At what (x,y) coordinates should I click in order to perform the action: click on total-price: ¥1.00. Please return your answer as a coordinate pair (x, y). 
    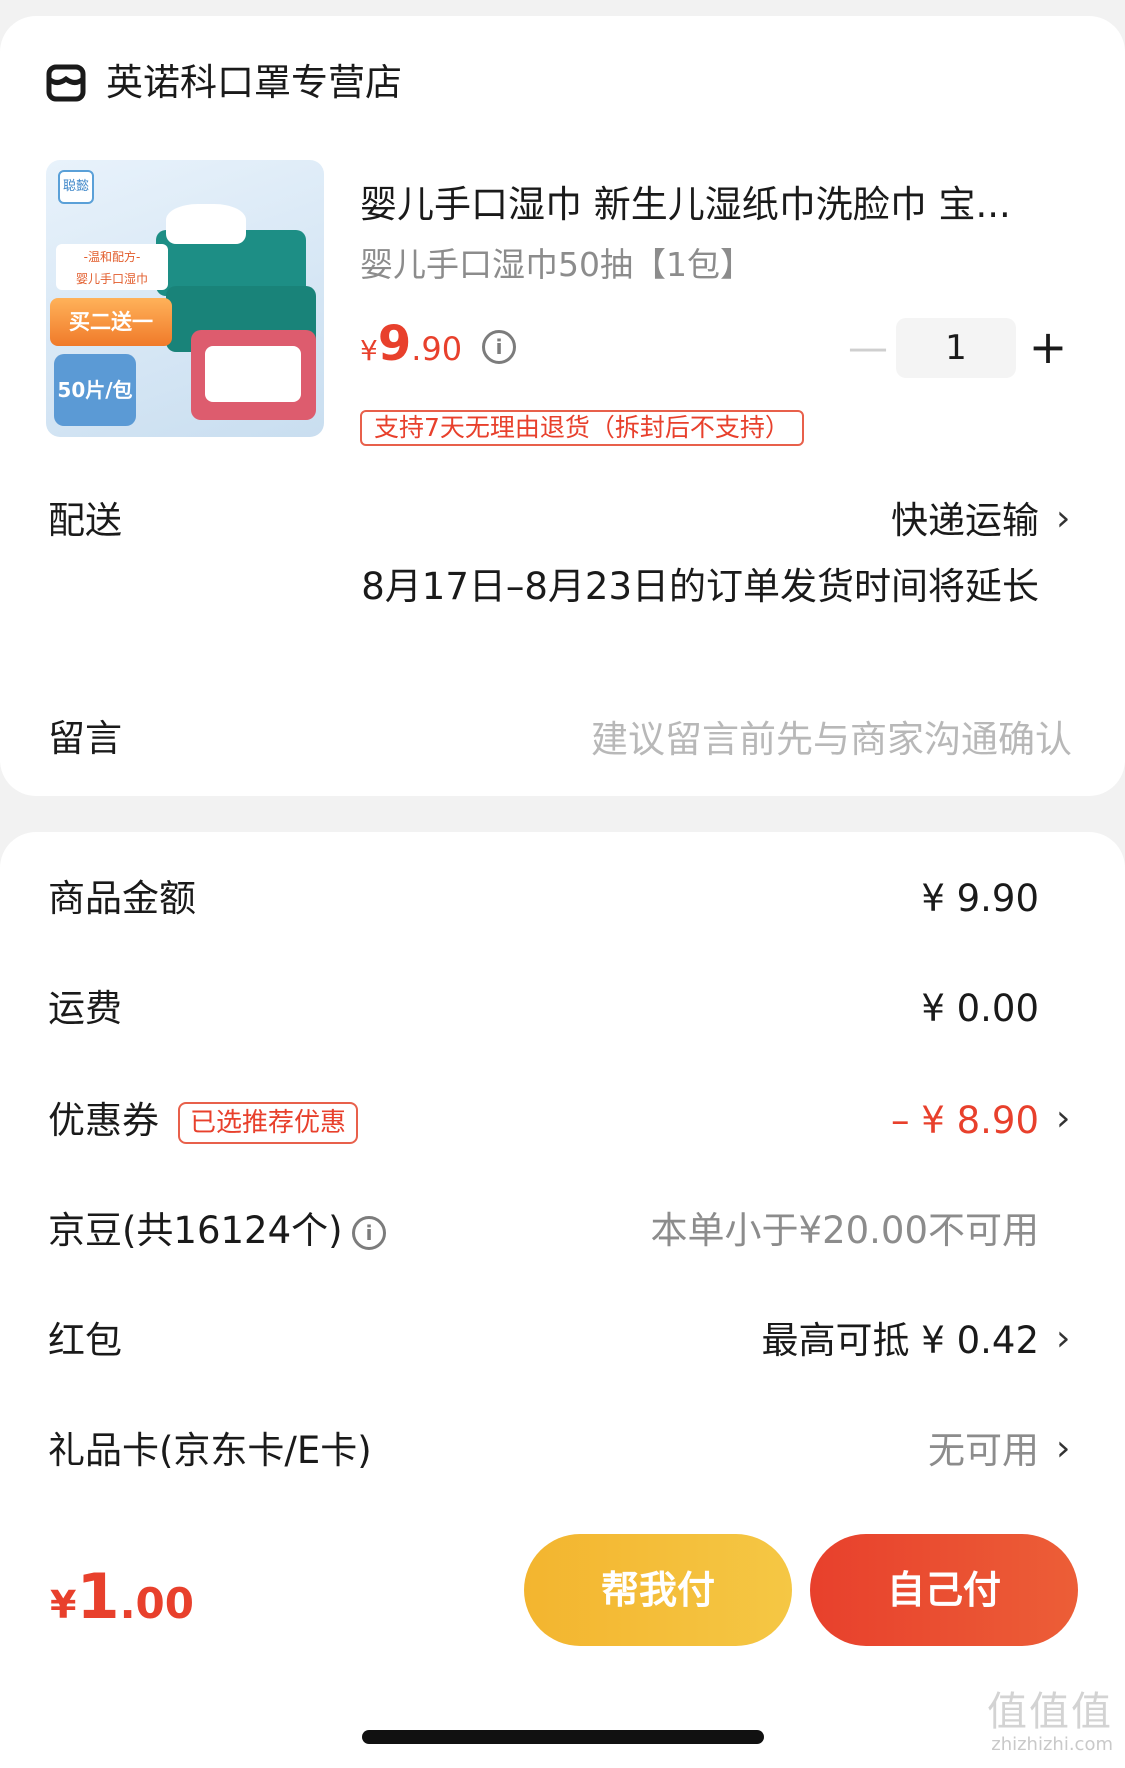
    Looking at the image, I should click on (122, 1596).